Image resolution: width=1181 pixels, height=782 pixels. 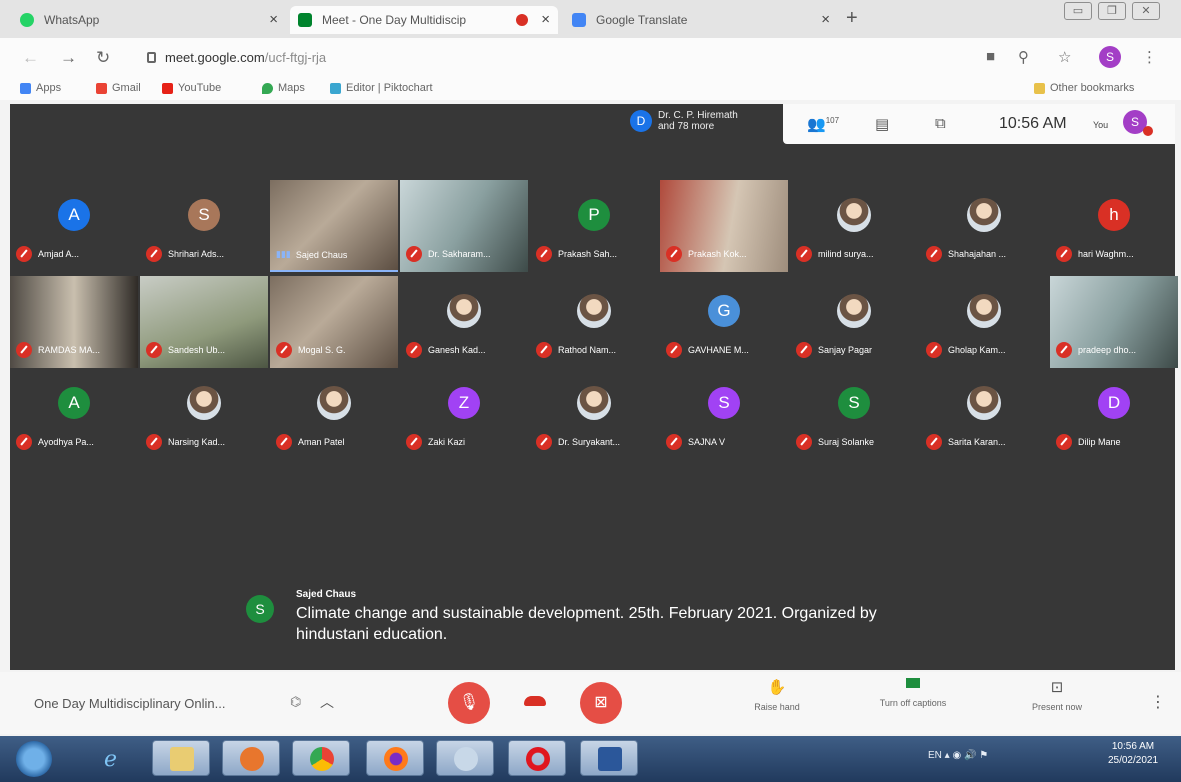 What do you see at coordinates (465, 758) in the screenshot?
I see `taskbar-paint` at bounding box center [465, 758].